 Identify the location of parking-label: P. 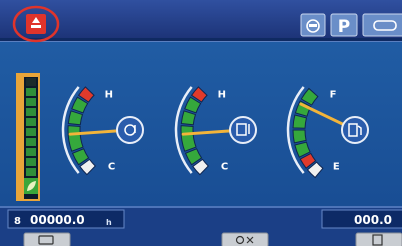
(344, 27).